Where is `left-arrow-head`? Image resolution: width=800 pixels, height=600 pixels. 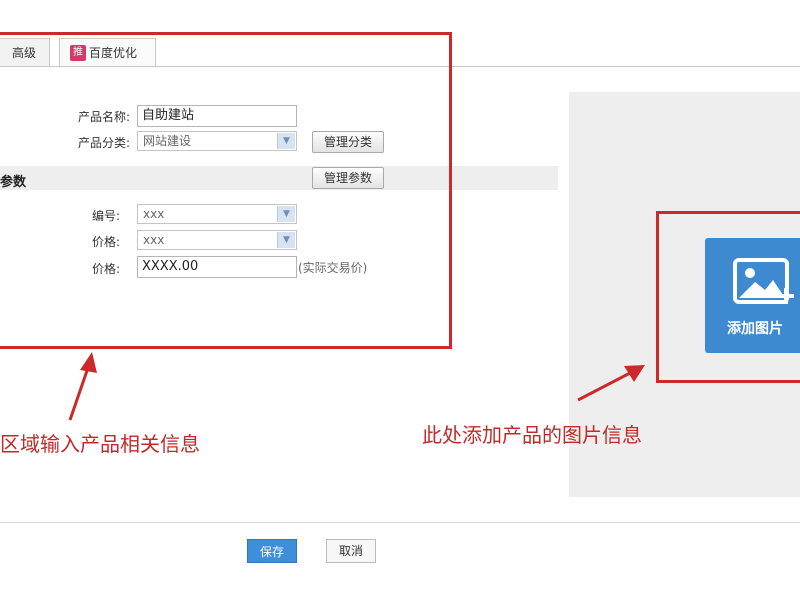 left-arrow-head is located at coordinates (88, 362).